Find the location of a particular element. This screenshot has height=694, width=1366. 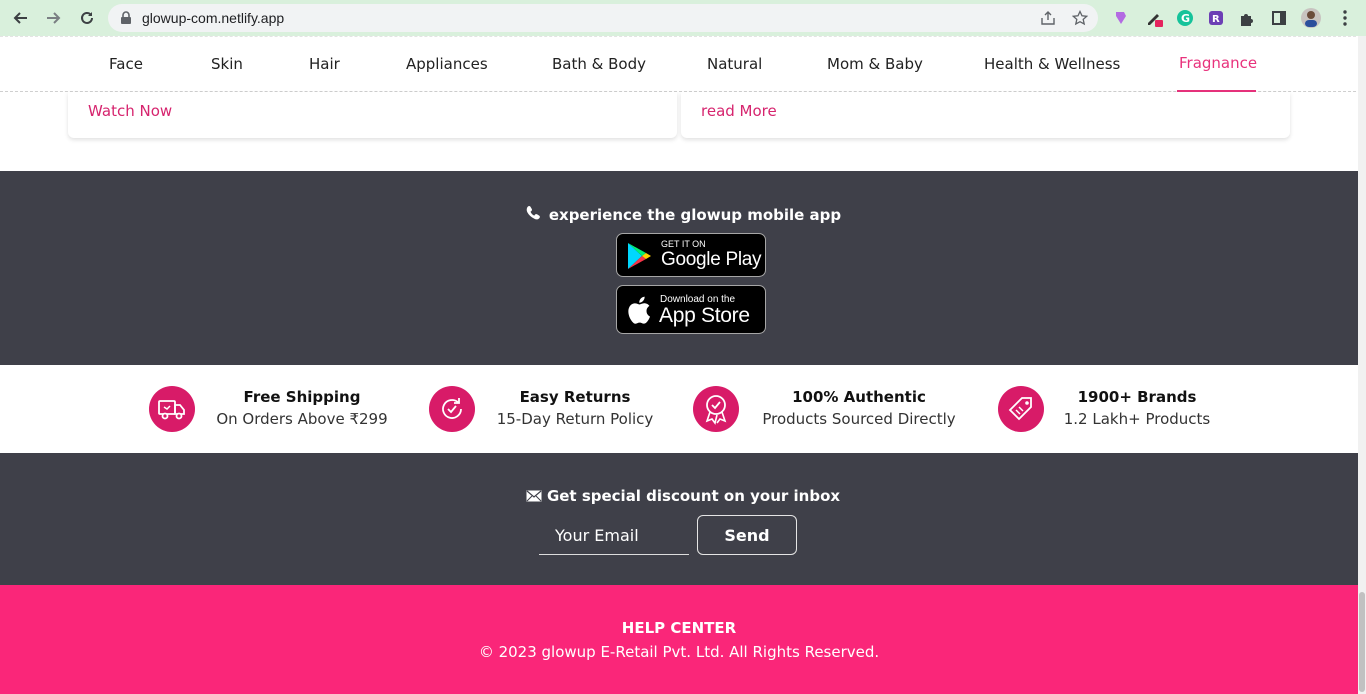

send-button: Send is located at coordinates (747, 535).